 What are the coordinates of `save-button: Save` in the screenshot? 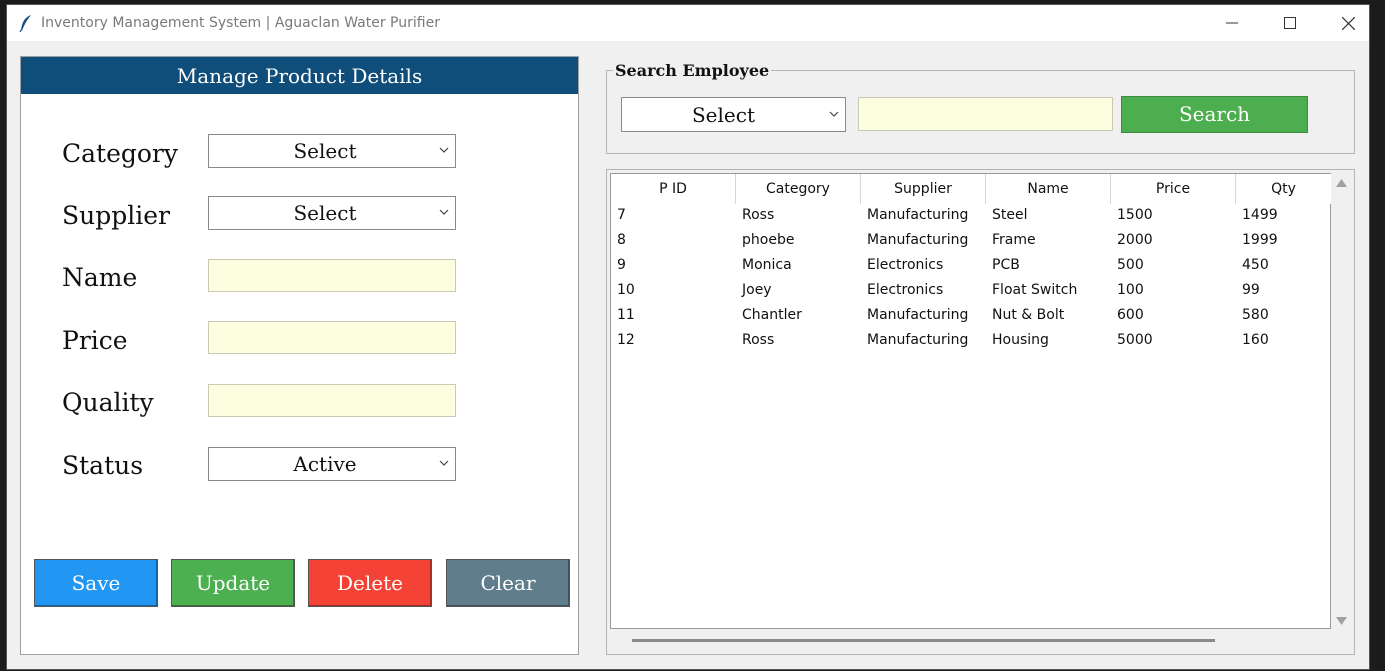 It's located at (96, 583).